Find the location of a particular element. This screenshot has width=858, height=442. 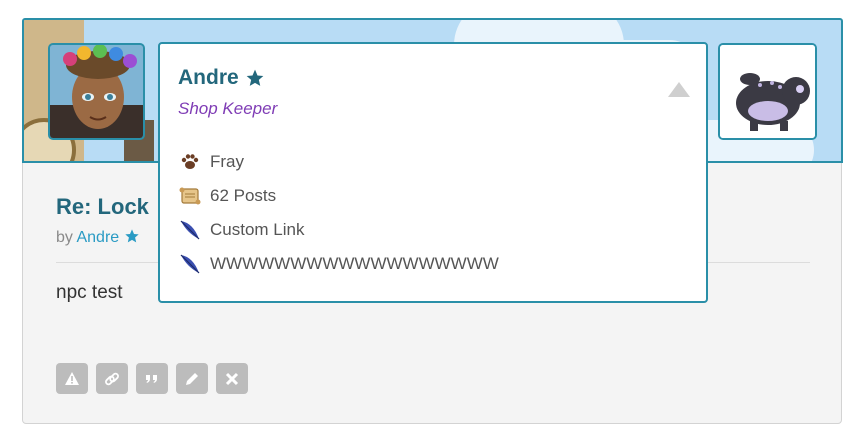

close-icon is located at coordinates (232, 378).